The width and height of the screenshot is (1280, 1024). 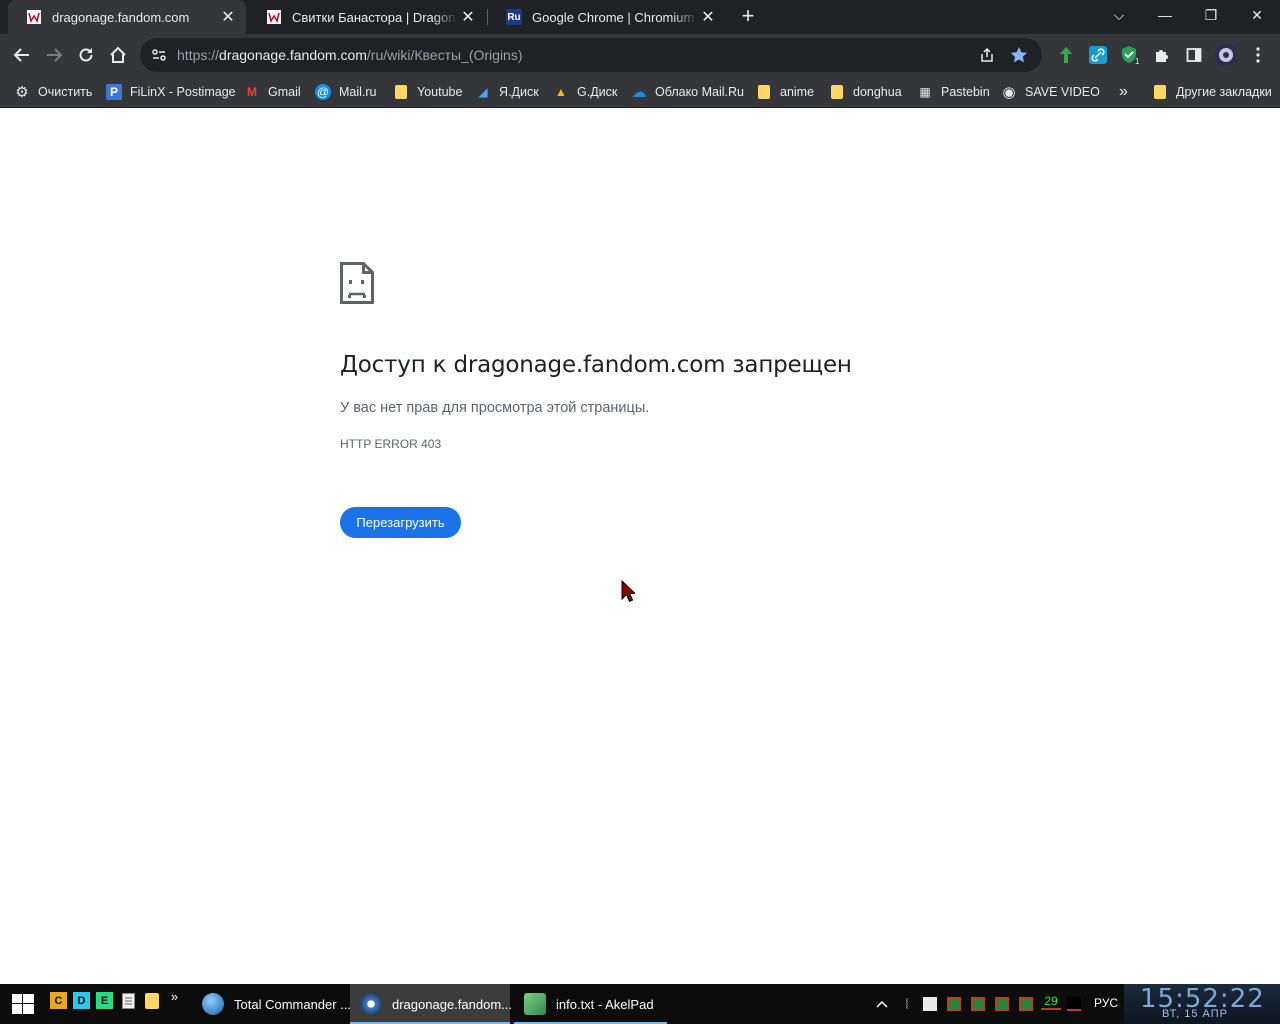 What do you see at coordinates (22, 92) in the screenshot?
I see `gear-icon: ⚙` at bounding box center [22, 92].